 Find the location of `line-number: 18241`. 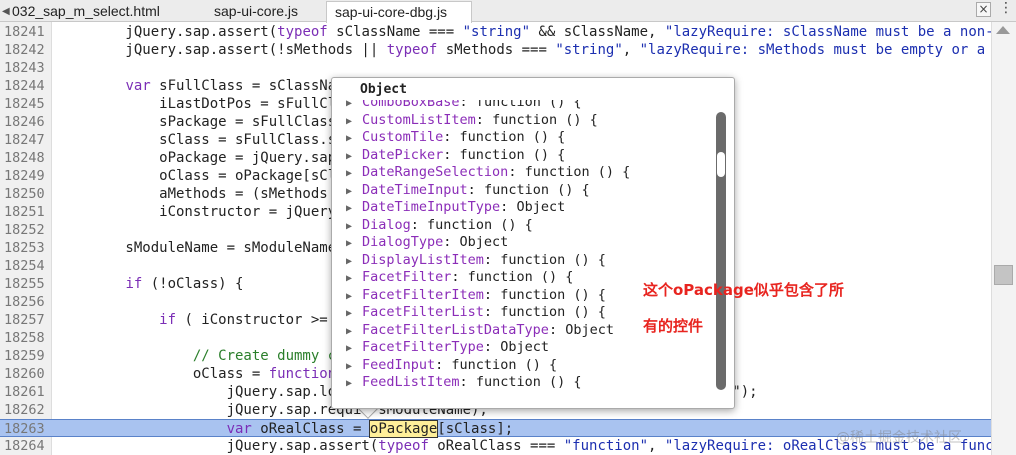

line-number: 18241 is located at coordinates (26, 32).